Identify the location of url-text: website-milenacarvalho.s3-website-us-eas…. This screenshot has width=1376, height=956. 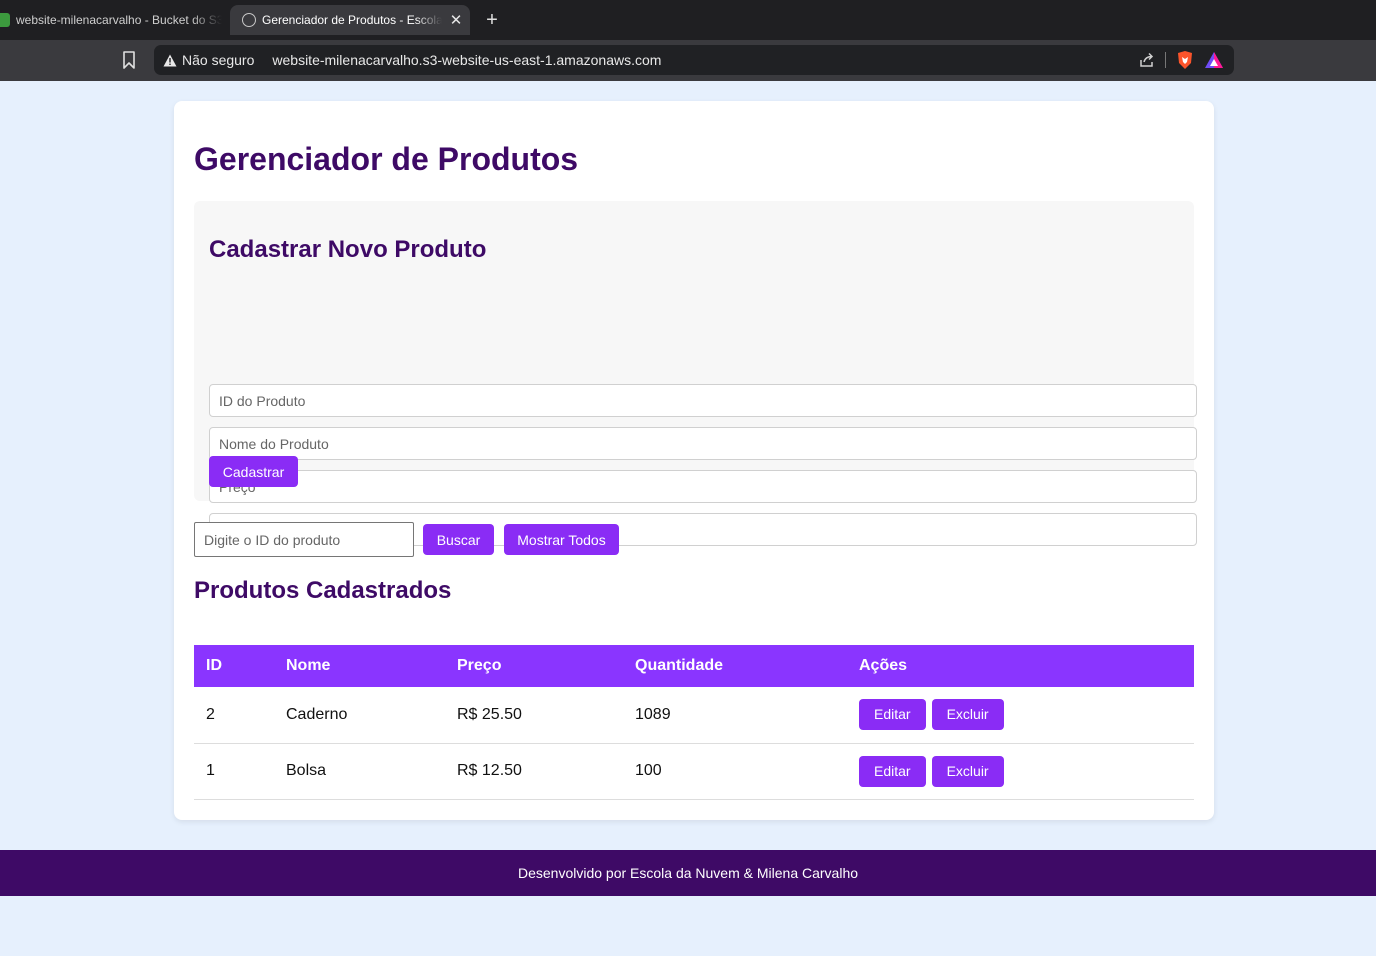
(466, 60).